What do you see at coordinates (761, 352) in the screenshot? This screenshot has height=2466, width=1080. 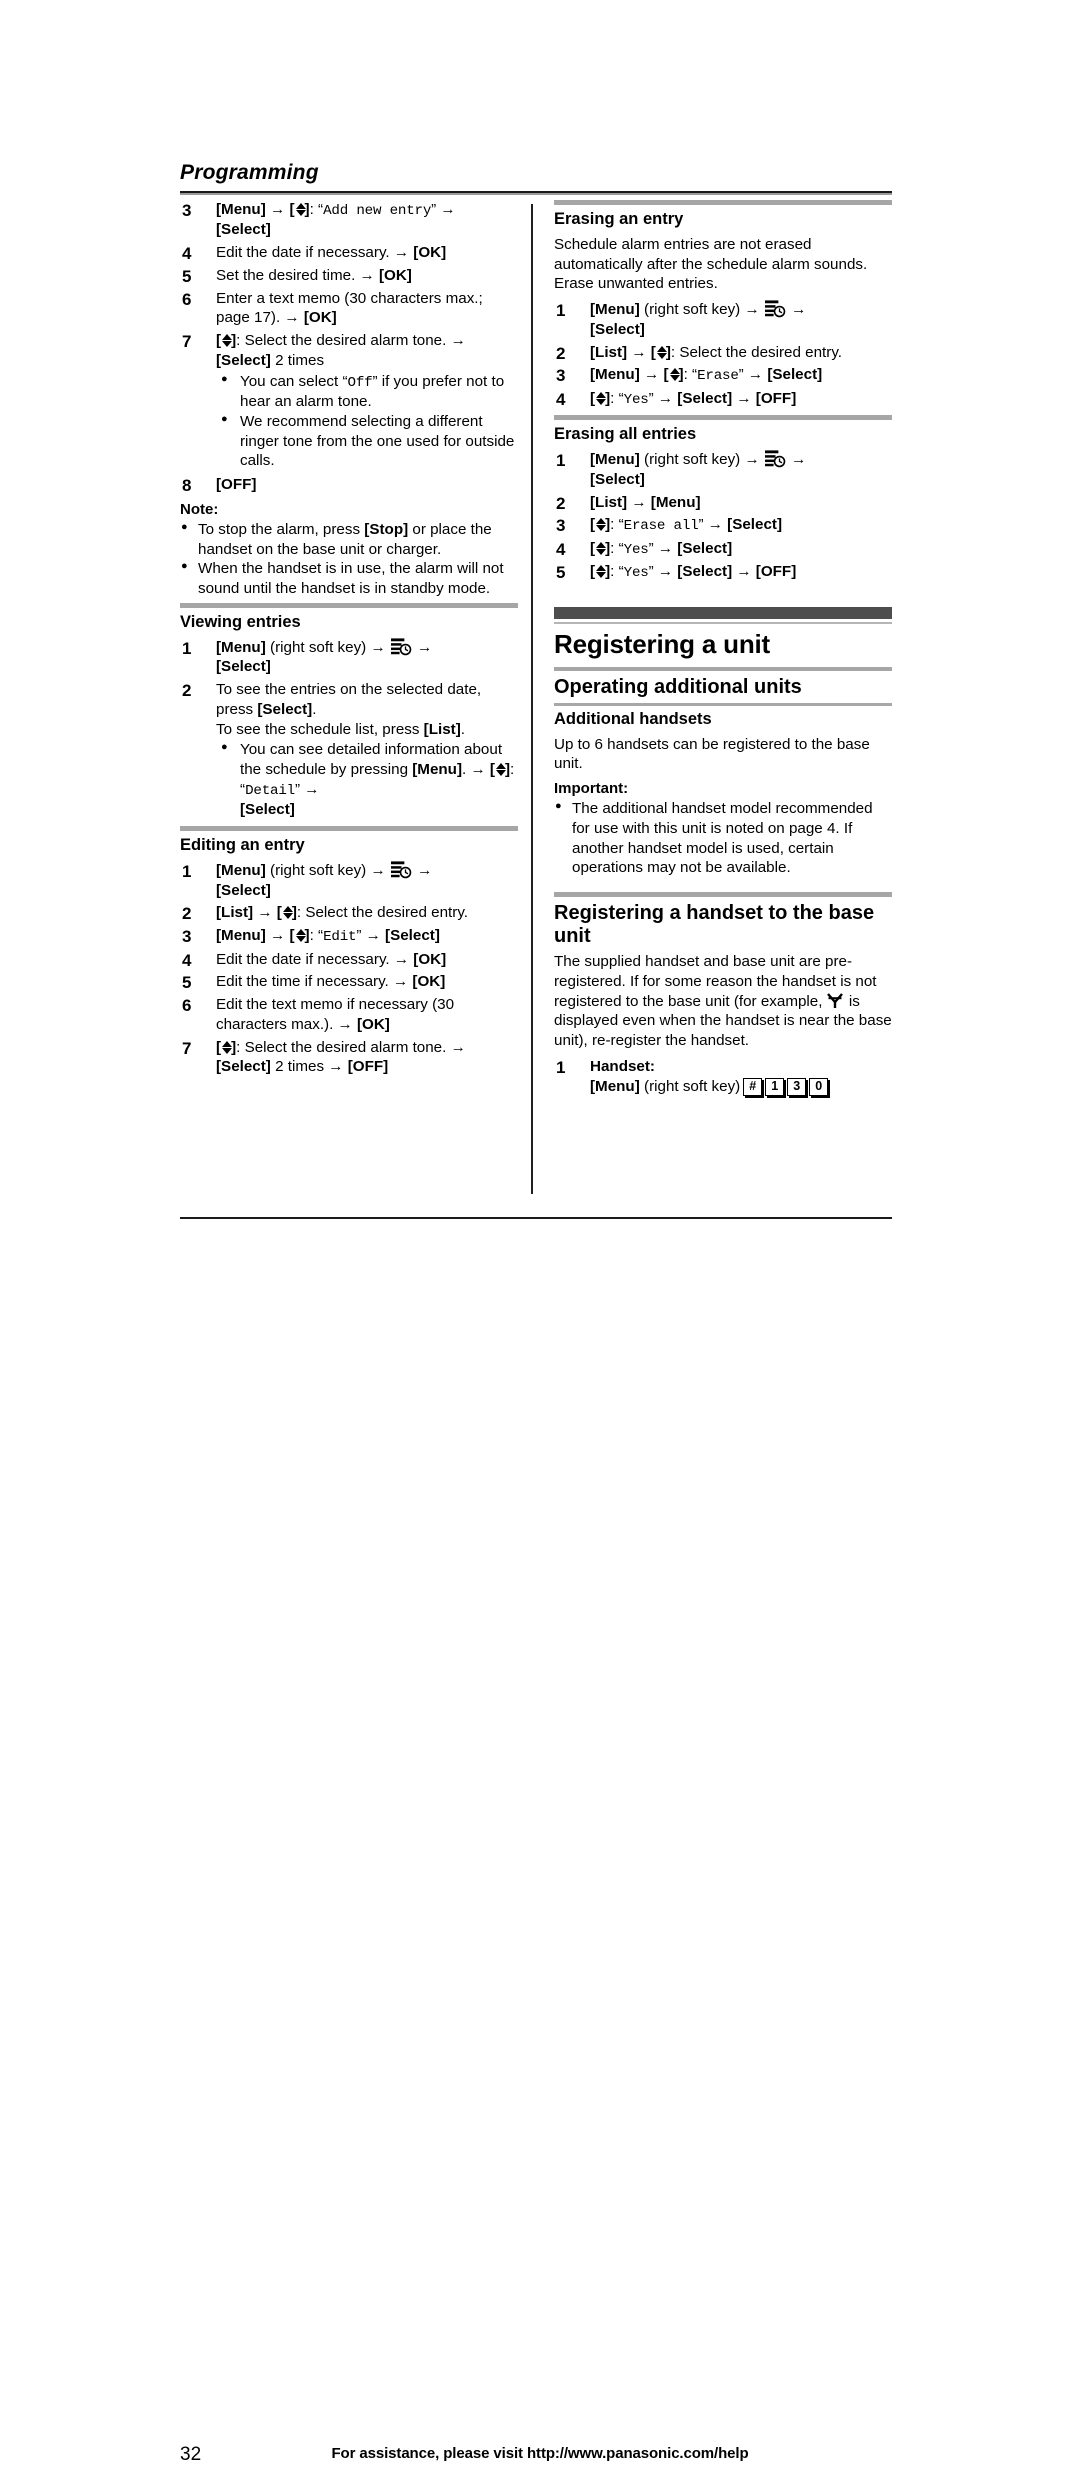 I see `step-text: Select the desired entry.` at bounding box center [761, 352].